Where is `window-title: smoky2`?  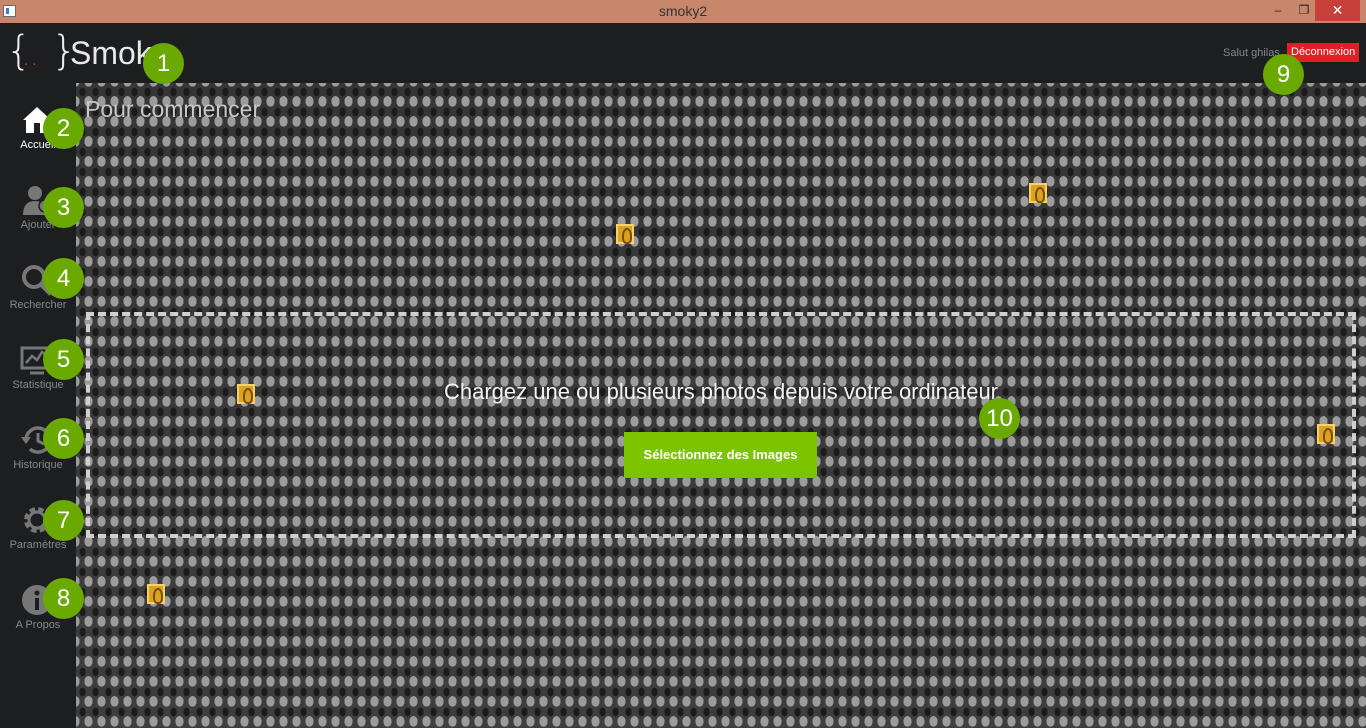 window-title: smoky2 is located at coordinates (683, 11).